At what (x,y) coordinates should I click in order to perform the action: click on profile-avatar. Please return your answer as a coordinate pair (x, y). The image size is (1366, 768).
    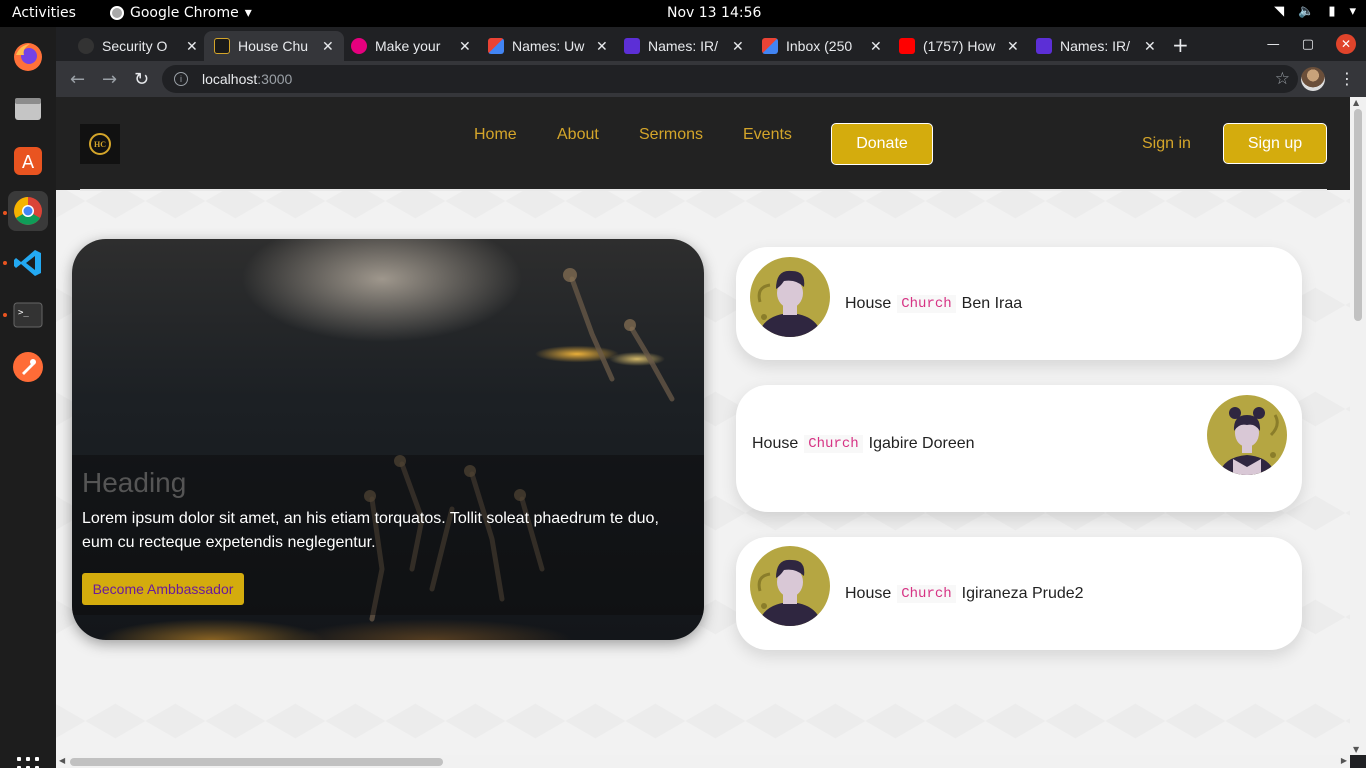
    Looking at the image, I should click on (1313, 79).